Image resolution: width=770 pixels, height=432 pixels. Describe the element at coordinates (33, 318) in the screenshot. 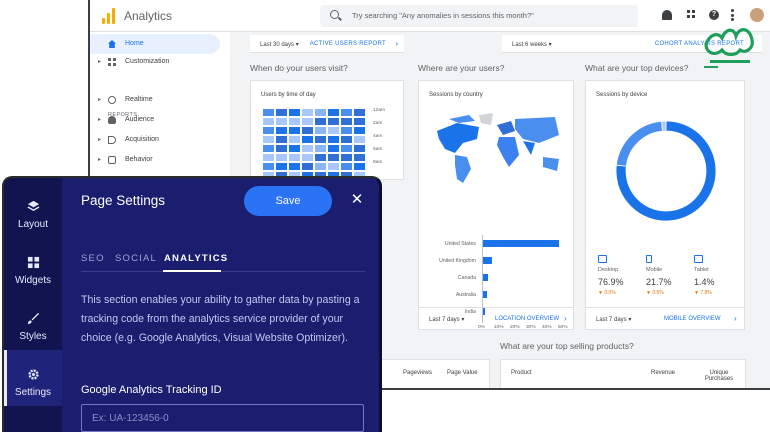

I see `brush-icon` at that location.